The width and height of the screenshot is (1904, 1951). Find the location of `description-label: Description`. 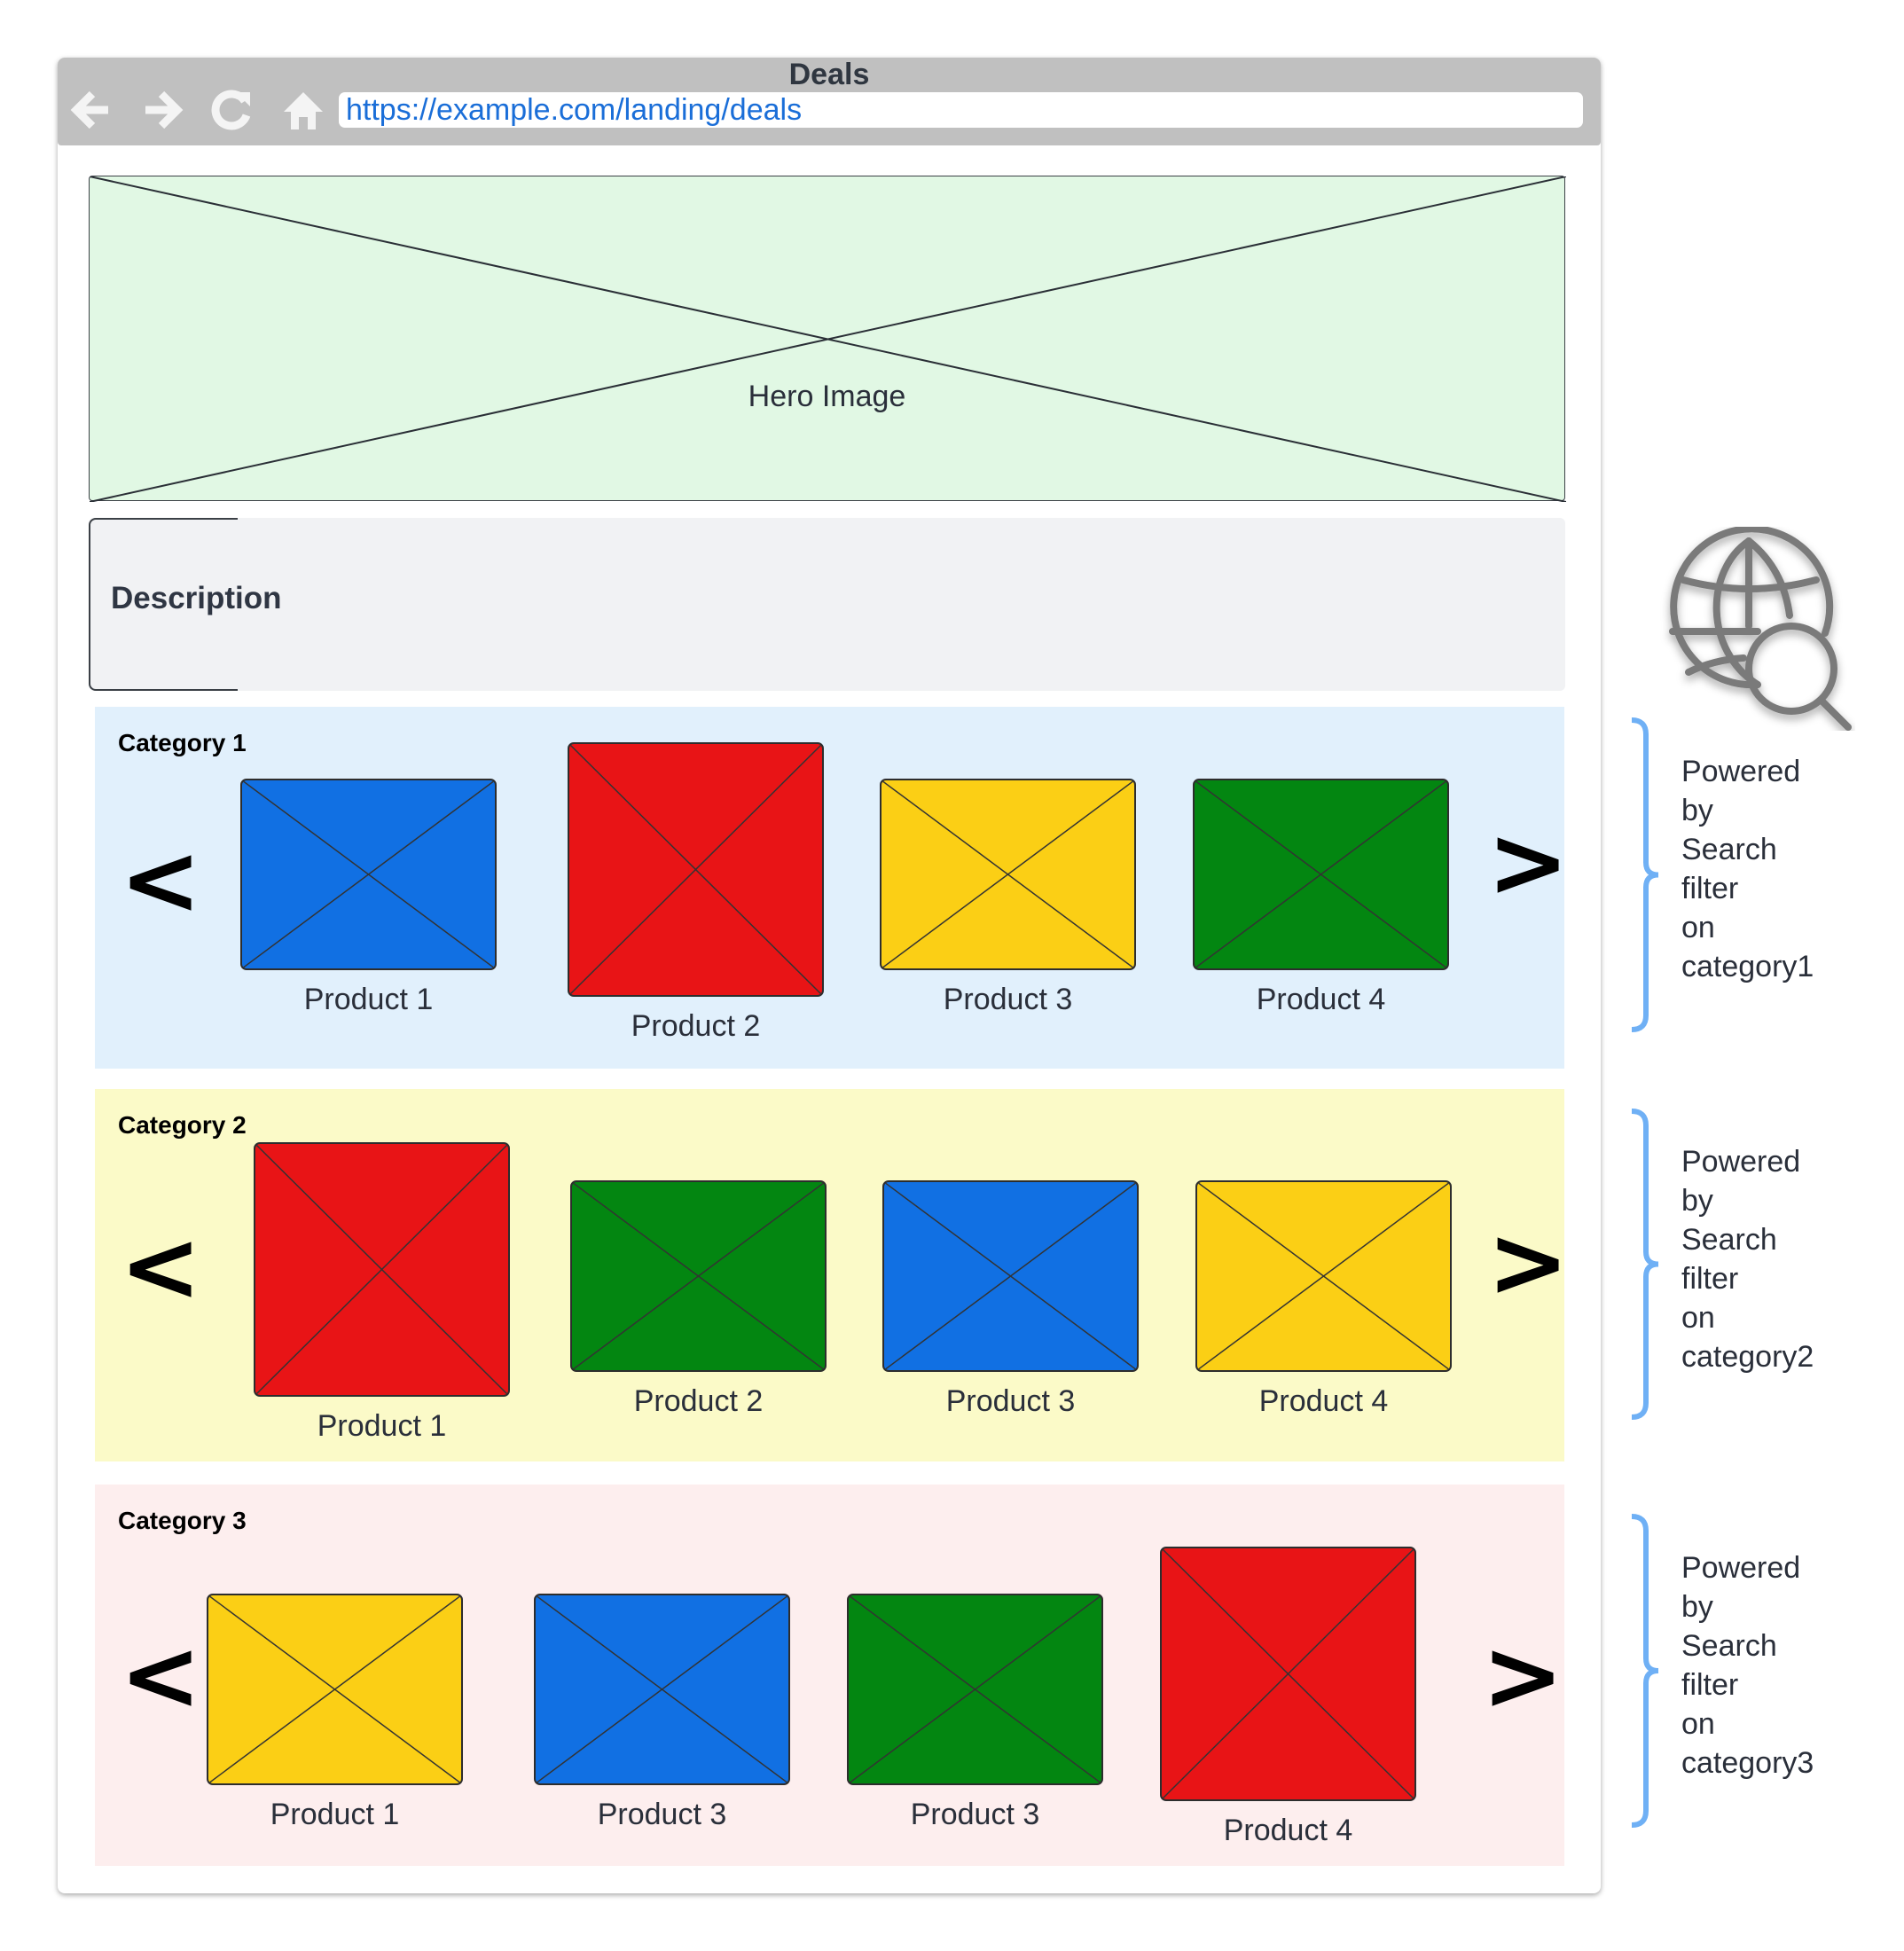

description-label: Description is located at coordinates (196, 598).